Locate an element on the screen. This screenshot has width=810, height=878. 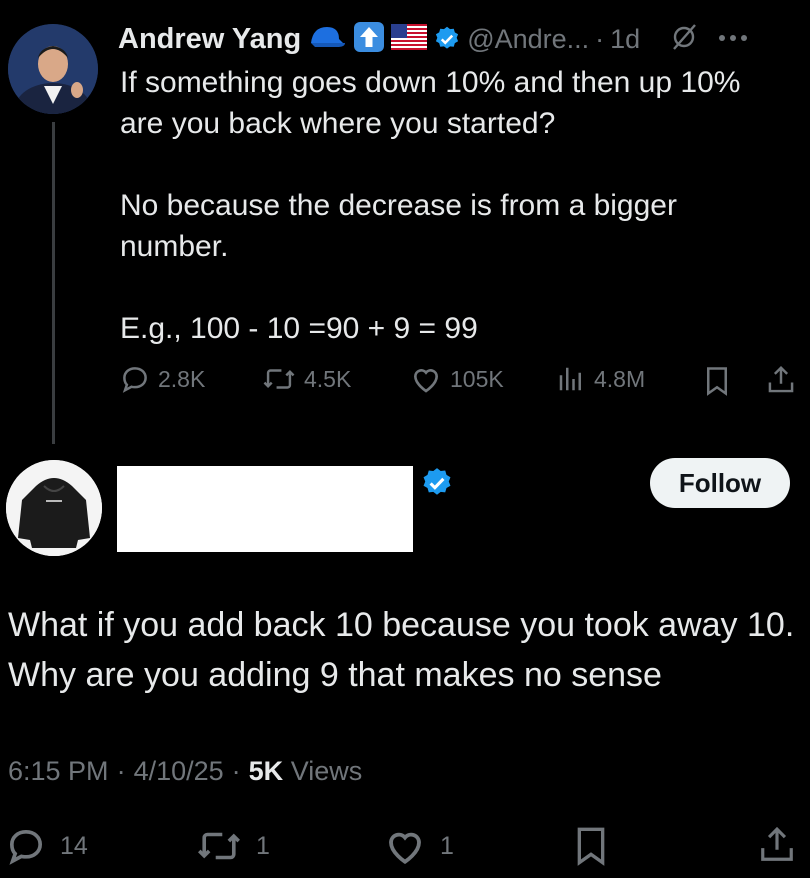
repost-count: 4.5K is located at coordinates (328, 378).